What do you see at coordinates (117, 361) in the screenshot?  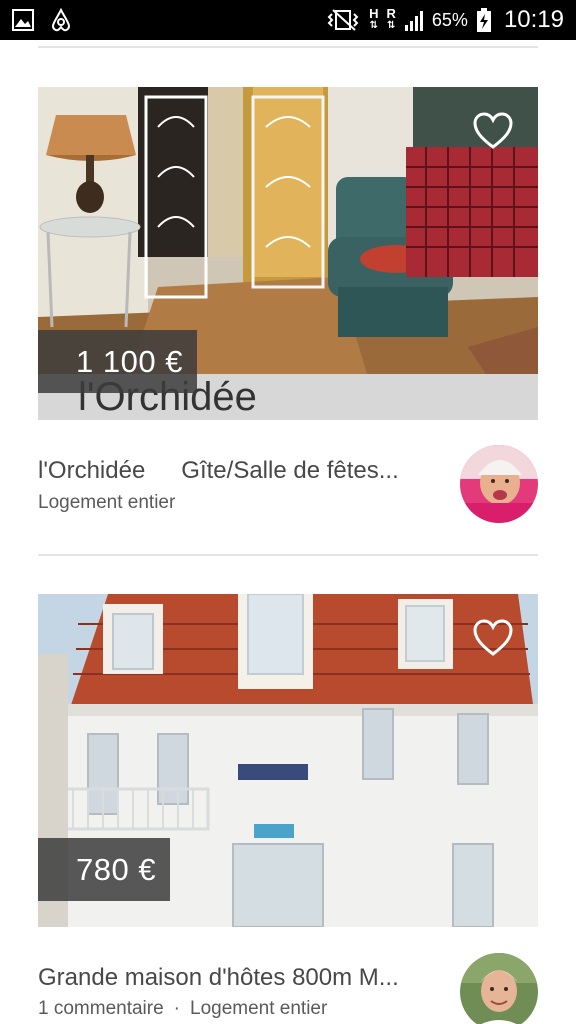 I see `price-tag: 1 100 €` at bounding box center [117, 361].